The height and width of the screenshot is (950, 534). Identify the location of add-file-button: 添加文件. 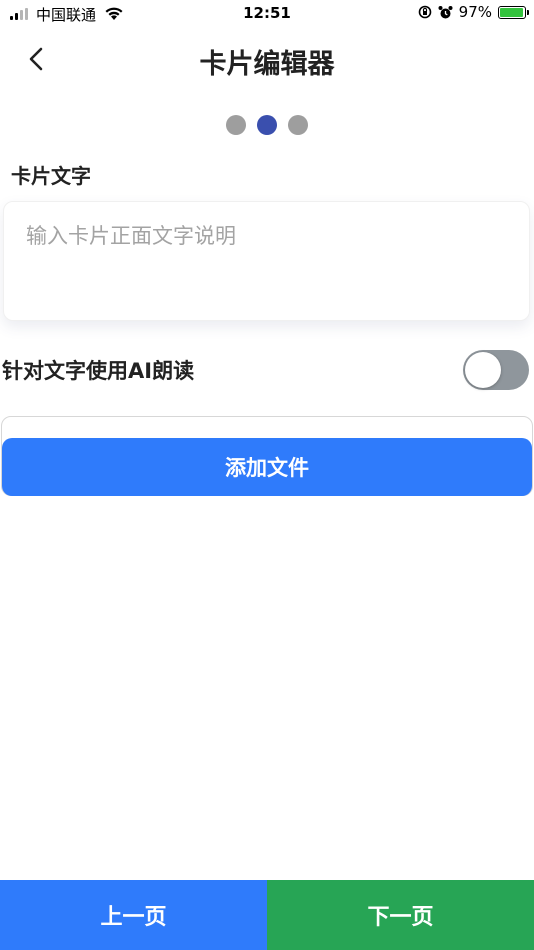
(267, 467).